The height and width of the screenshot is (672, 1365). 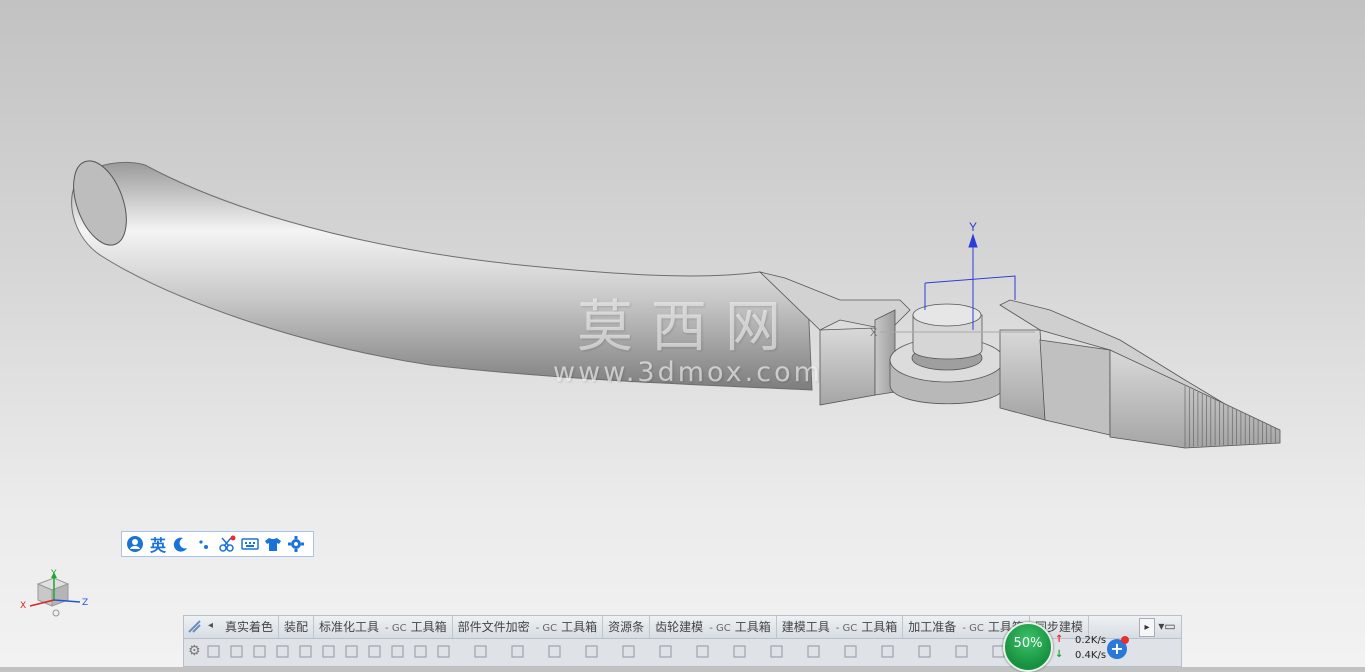 I want to click on scissors-icon, so click(x=227, y=544).